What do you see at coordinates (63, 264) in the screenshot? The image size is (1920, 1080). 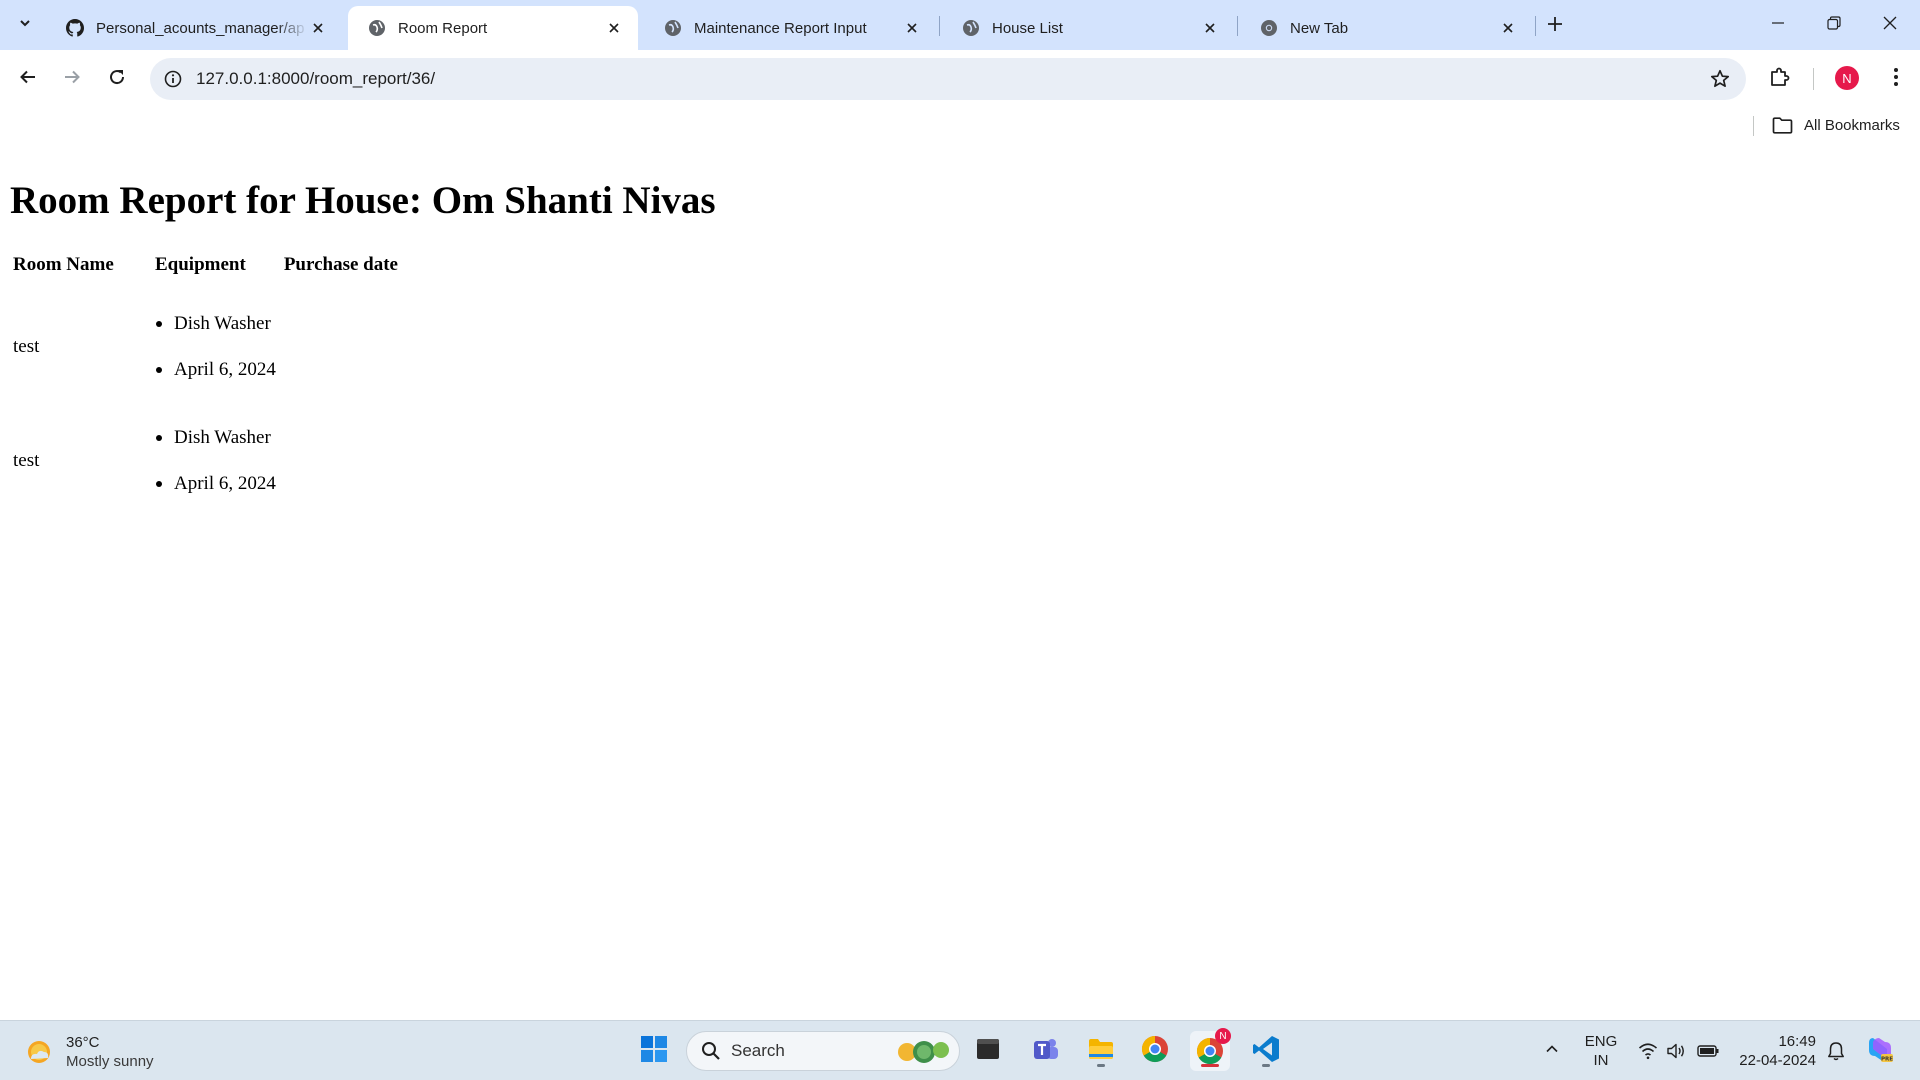 I see `column-header-room-name: Room Name` at bounding box center [63, 264].